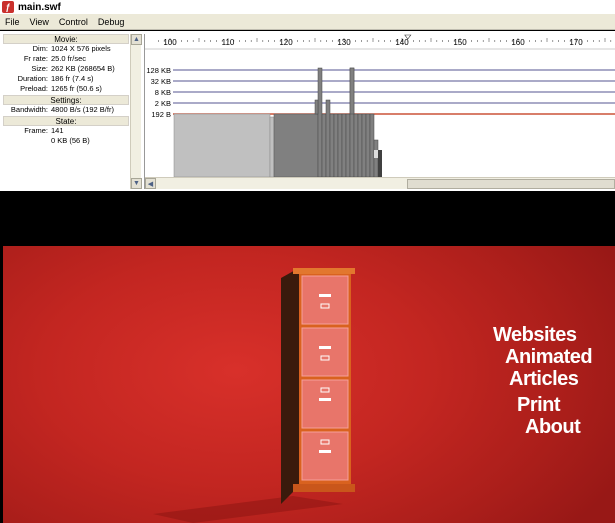  Describe the element at coordinates (35, 58) in the screenshot. I see `info-key: Fr rate:` at that location.